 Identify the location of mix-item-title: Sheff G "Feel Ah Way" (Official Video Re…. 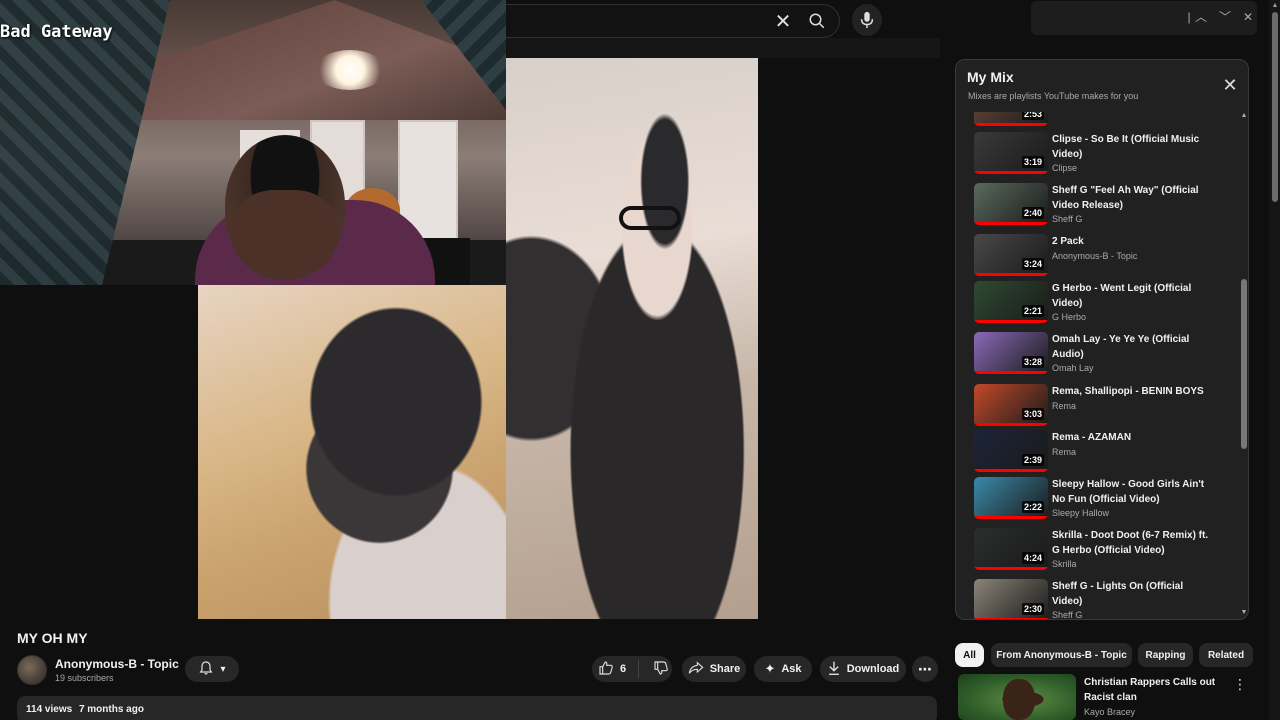
(1132, 198).